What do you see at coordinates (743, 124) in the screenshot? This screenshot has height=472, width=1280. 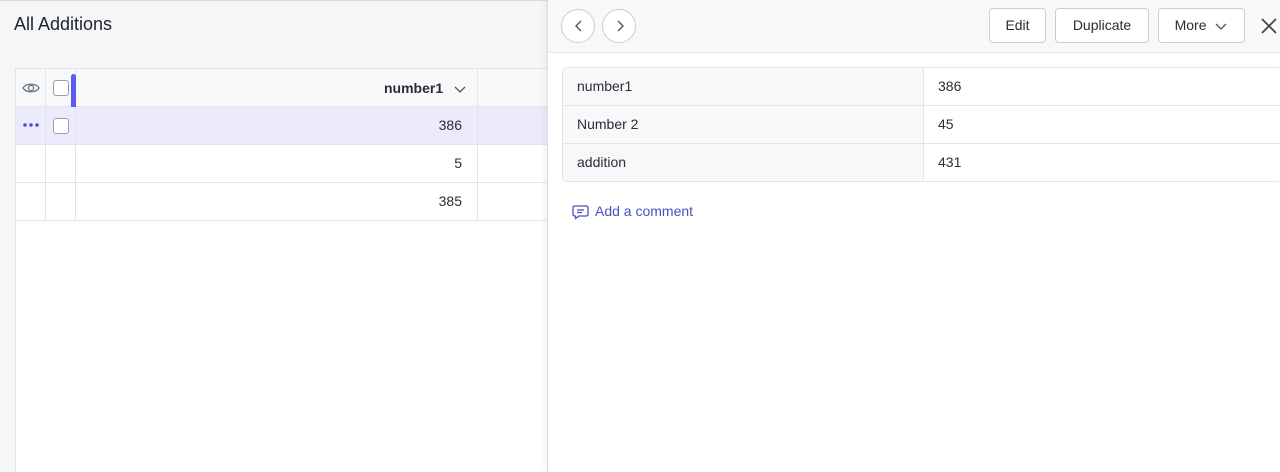 I see `field-label: Number 2` at bounding box center [743, 124].